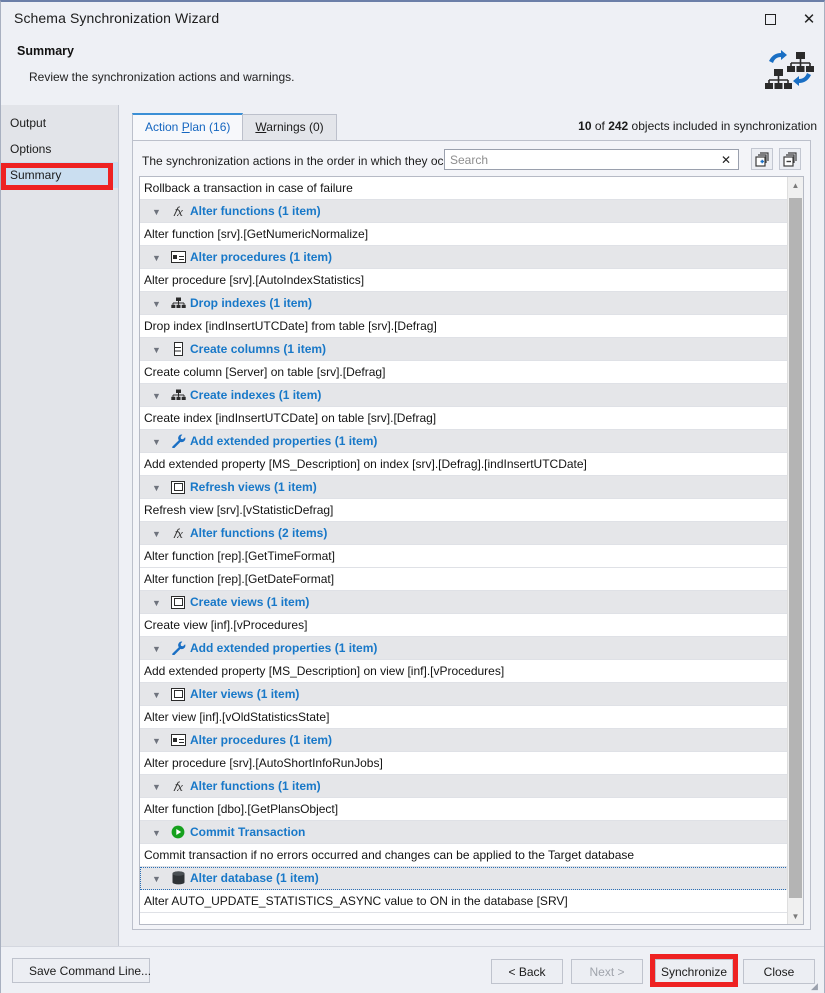 The image size is (825, 993). Describe the element at coordinates (580, 159) in the screenshot. I see `search-input` at that location.